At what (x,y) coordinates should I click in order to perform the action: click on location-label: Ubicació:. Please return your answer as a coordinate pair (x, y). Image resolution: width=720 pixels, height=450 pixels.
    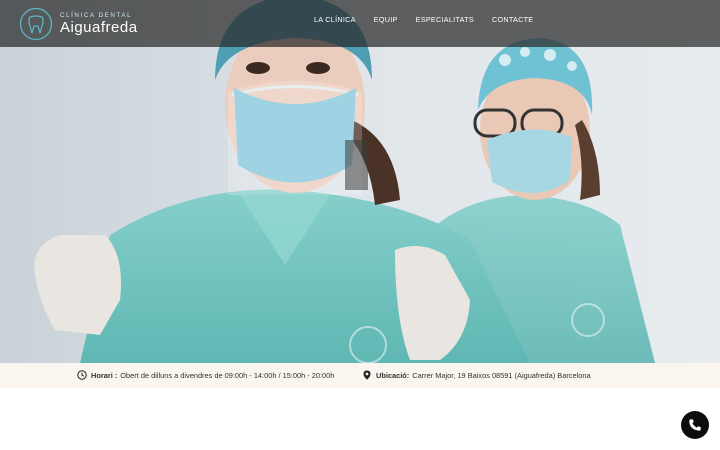
    Looking at the image, I should click on (393, 375).